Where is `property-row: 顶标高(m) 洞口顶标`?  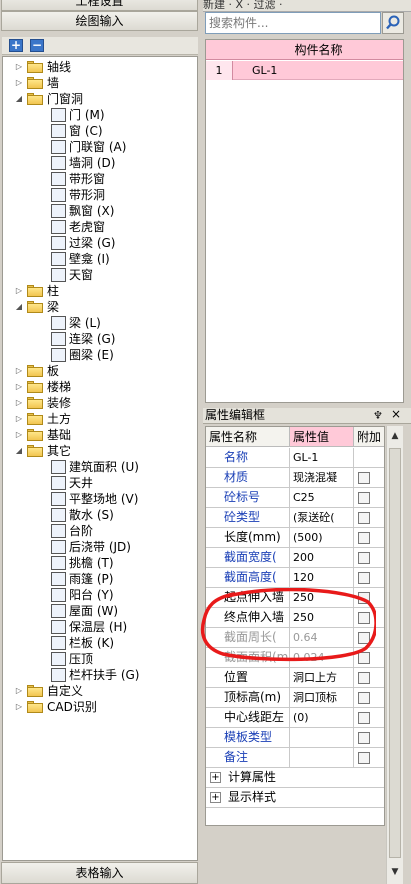
property-row: 顶标高(m) 洞口顶标 is located at coordinates (295, 698).